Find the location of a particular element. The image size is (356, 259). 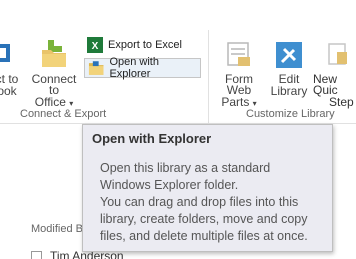

export-excel-label: Export to Excel is located at coordinates (145, 45).